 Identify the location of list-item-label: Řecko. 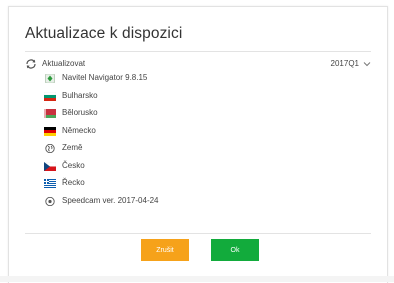
(73, 182).